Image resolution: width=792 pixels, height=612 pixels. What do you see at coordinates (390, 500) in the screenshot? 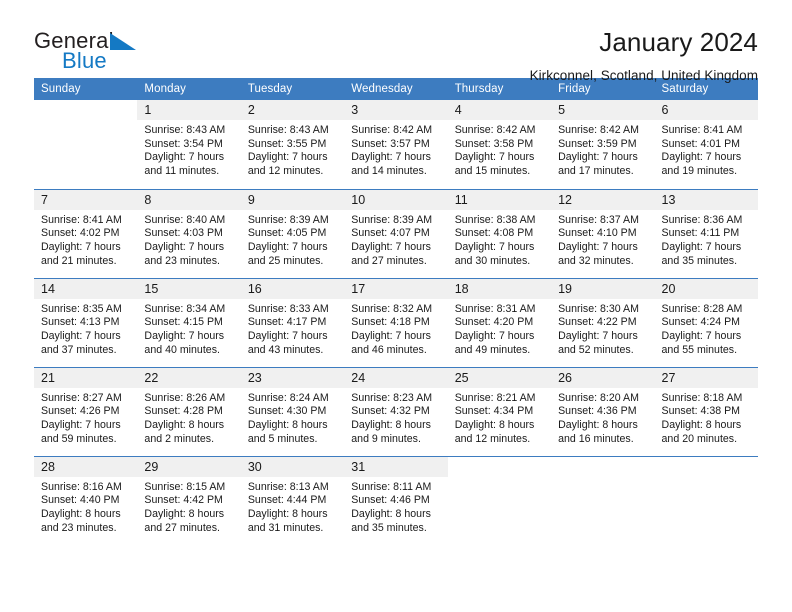
I see `sunset-text: Sunset: 4:46 PM` at bounding box center [390, 500].